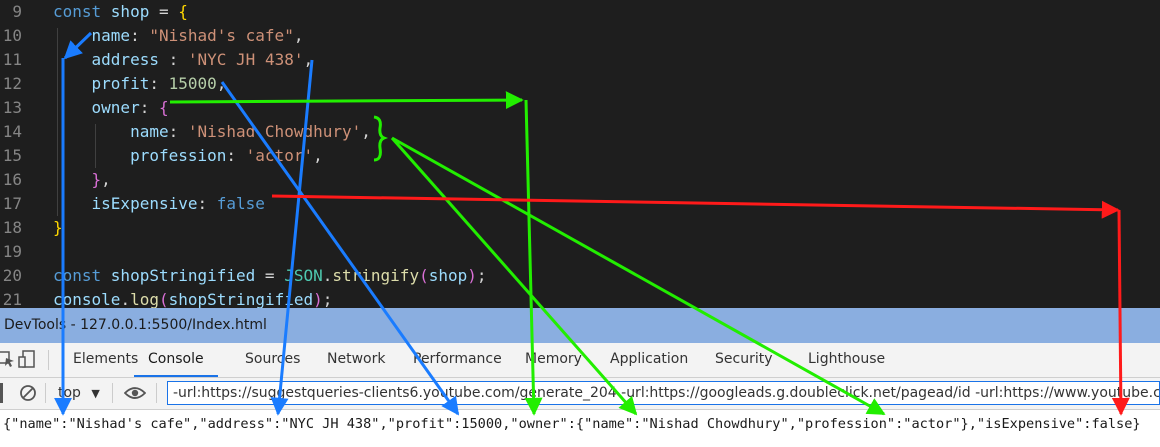  I want to click on tab-label: Security, so click(744, 359).